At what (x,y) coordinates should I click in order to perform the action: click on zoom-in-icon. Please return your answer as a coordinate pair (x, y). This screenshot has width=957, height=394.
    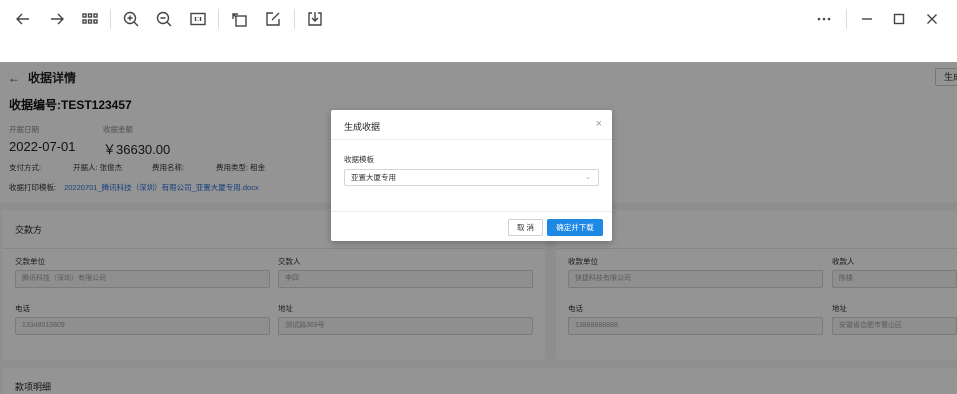
    Looking at the image, I should click on (131, 19).